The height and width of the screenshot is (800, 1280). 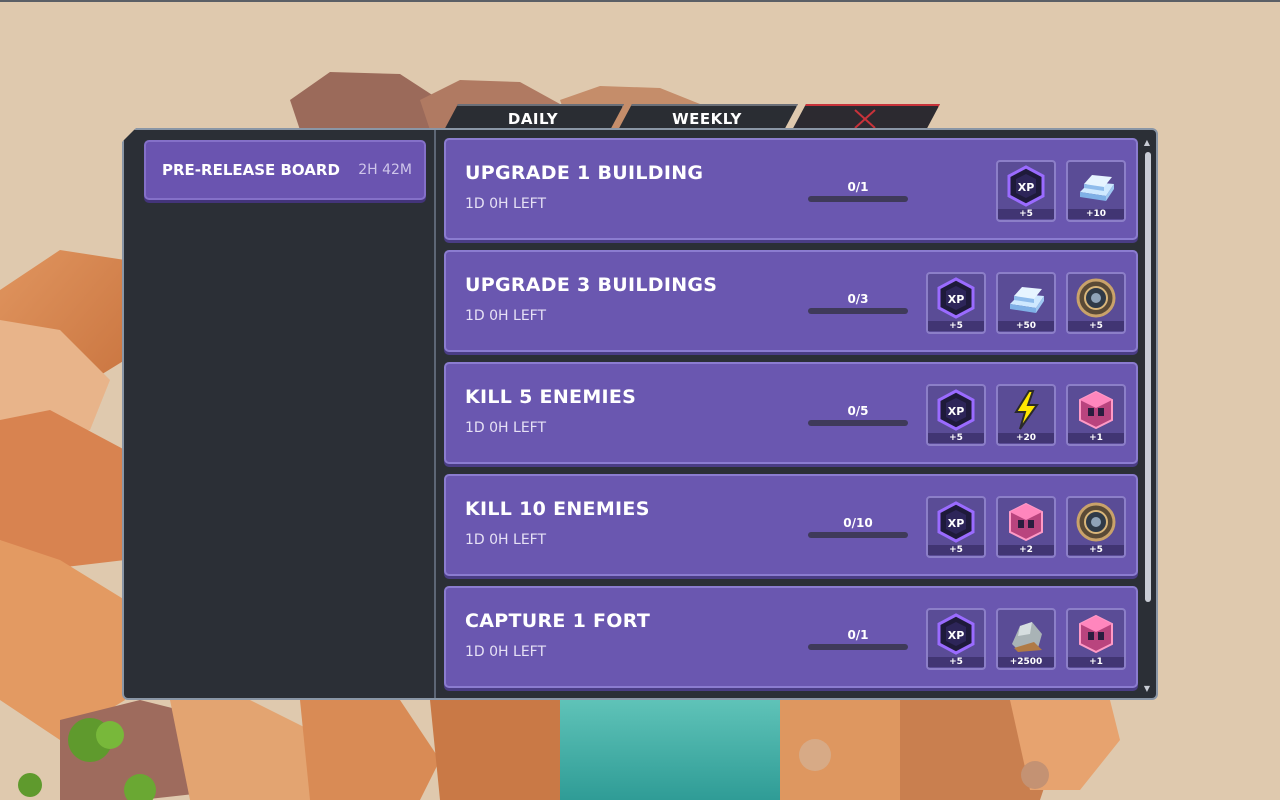 I want to click on quest-rewards: XP +5 +20 +1, so click(x=1026, y=415).